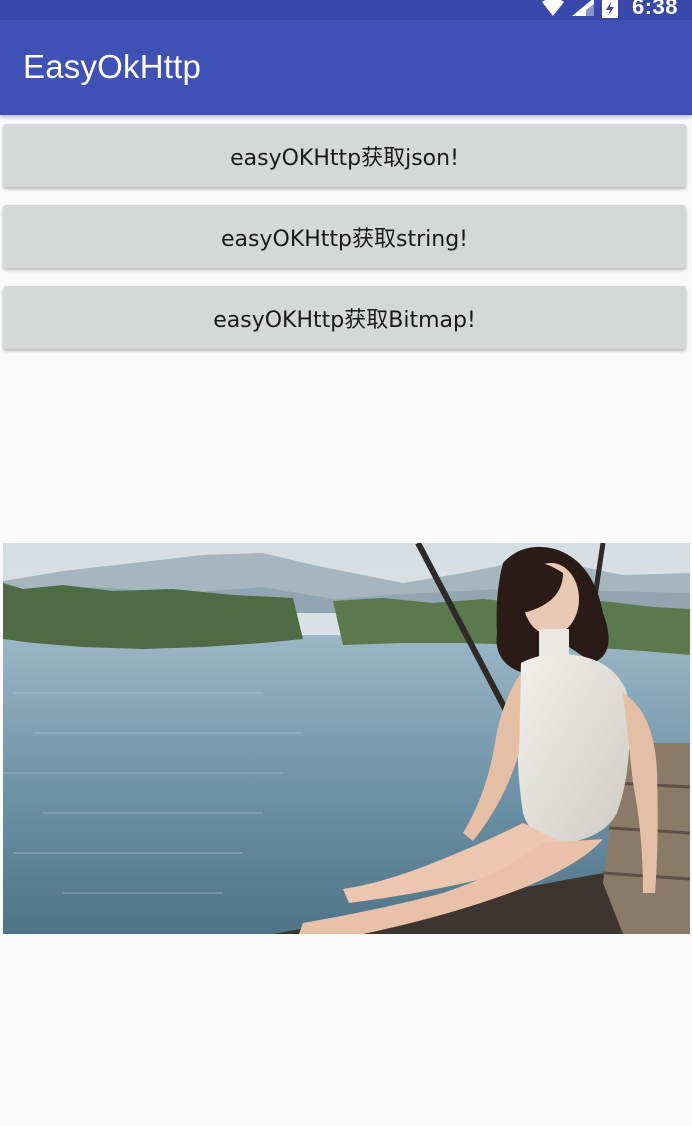  Describe the element at coordinates (344, 236) in the screenshot. I see `get-string-button: easyOKHttp获取string!` at that location.